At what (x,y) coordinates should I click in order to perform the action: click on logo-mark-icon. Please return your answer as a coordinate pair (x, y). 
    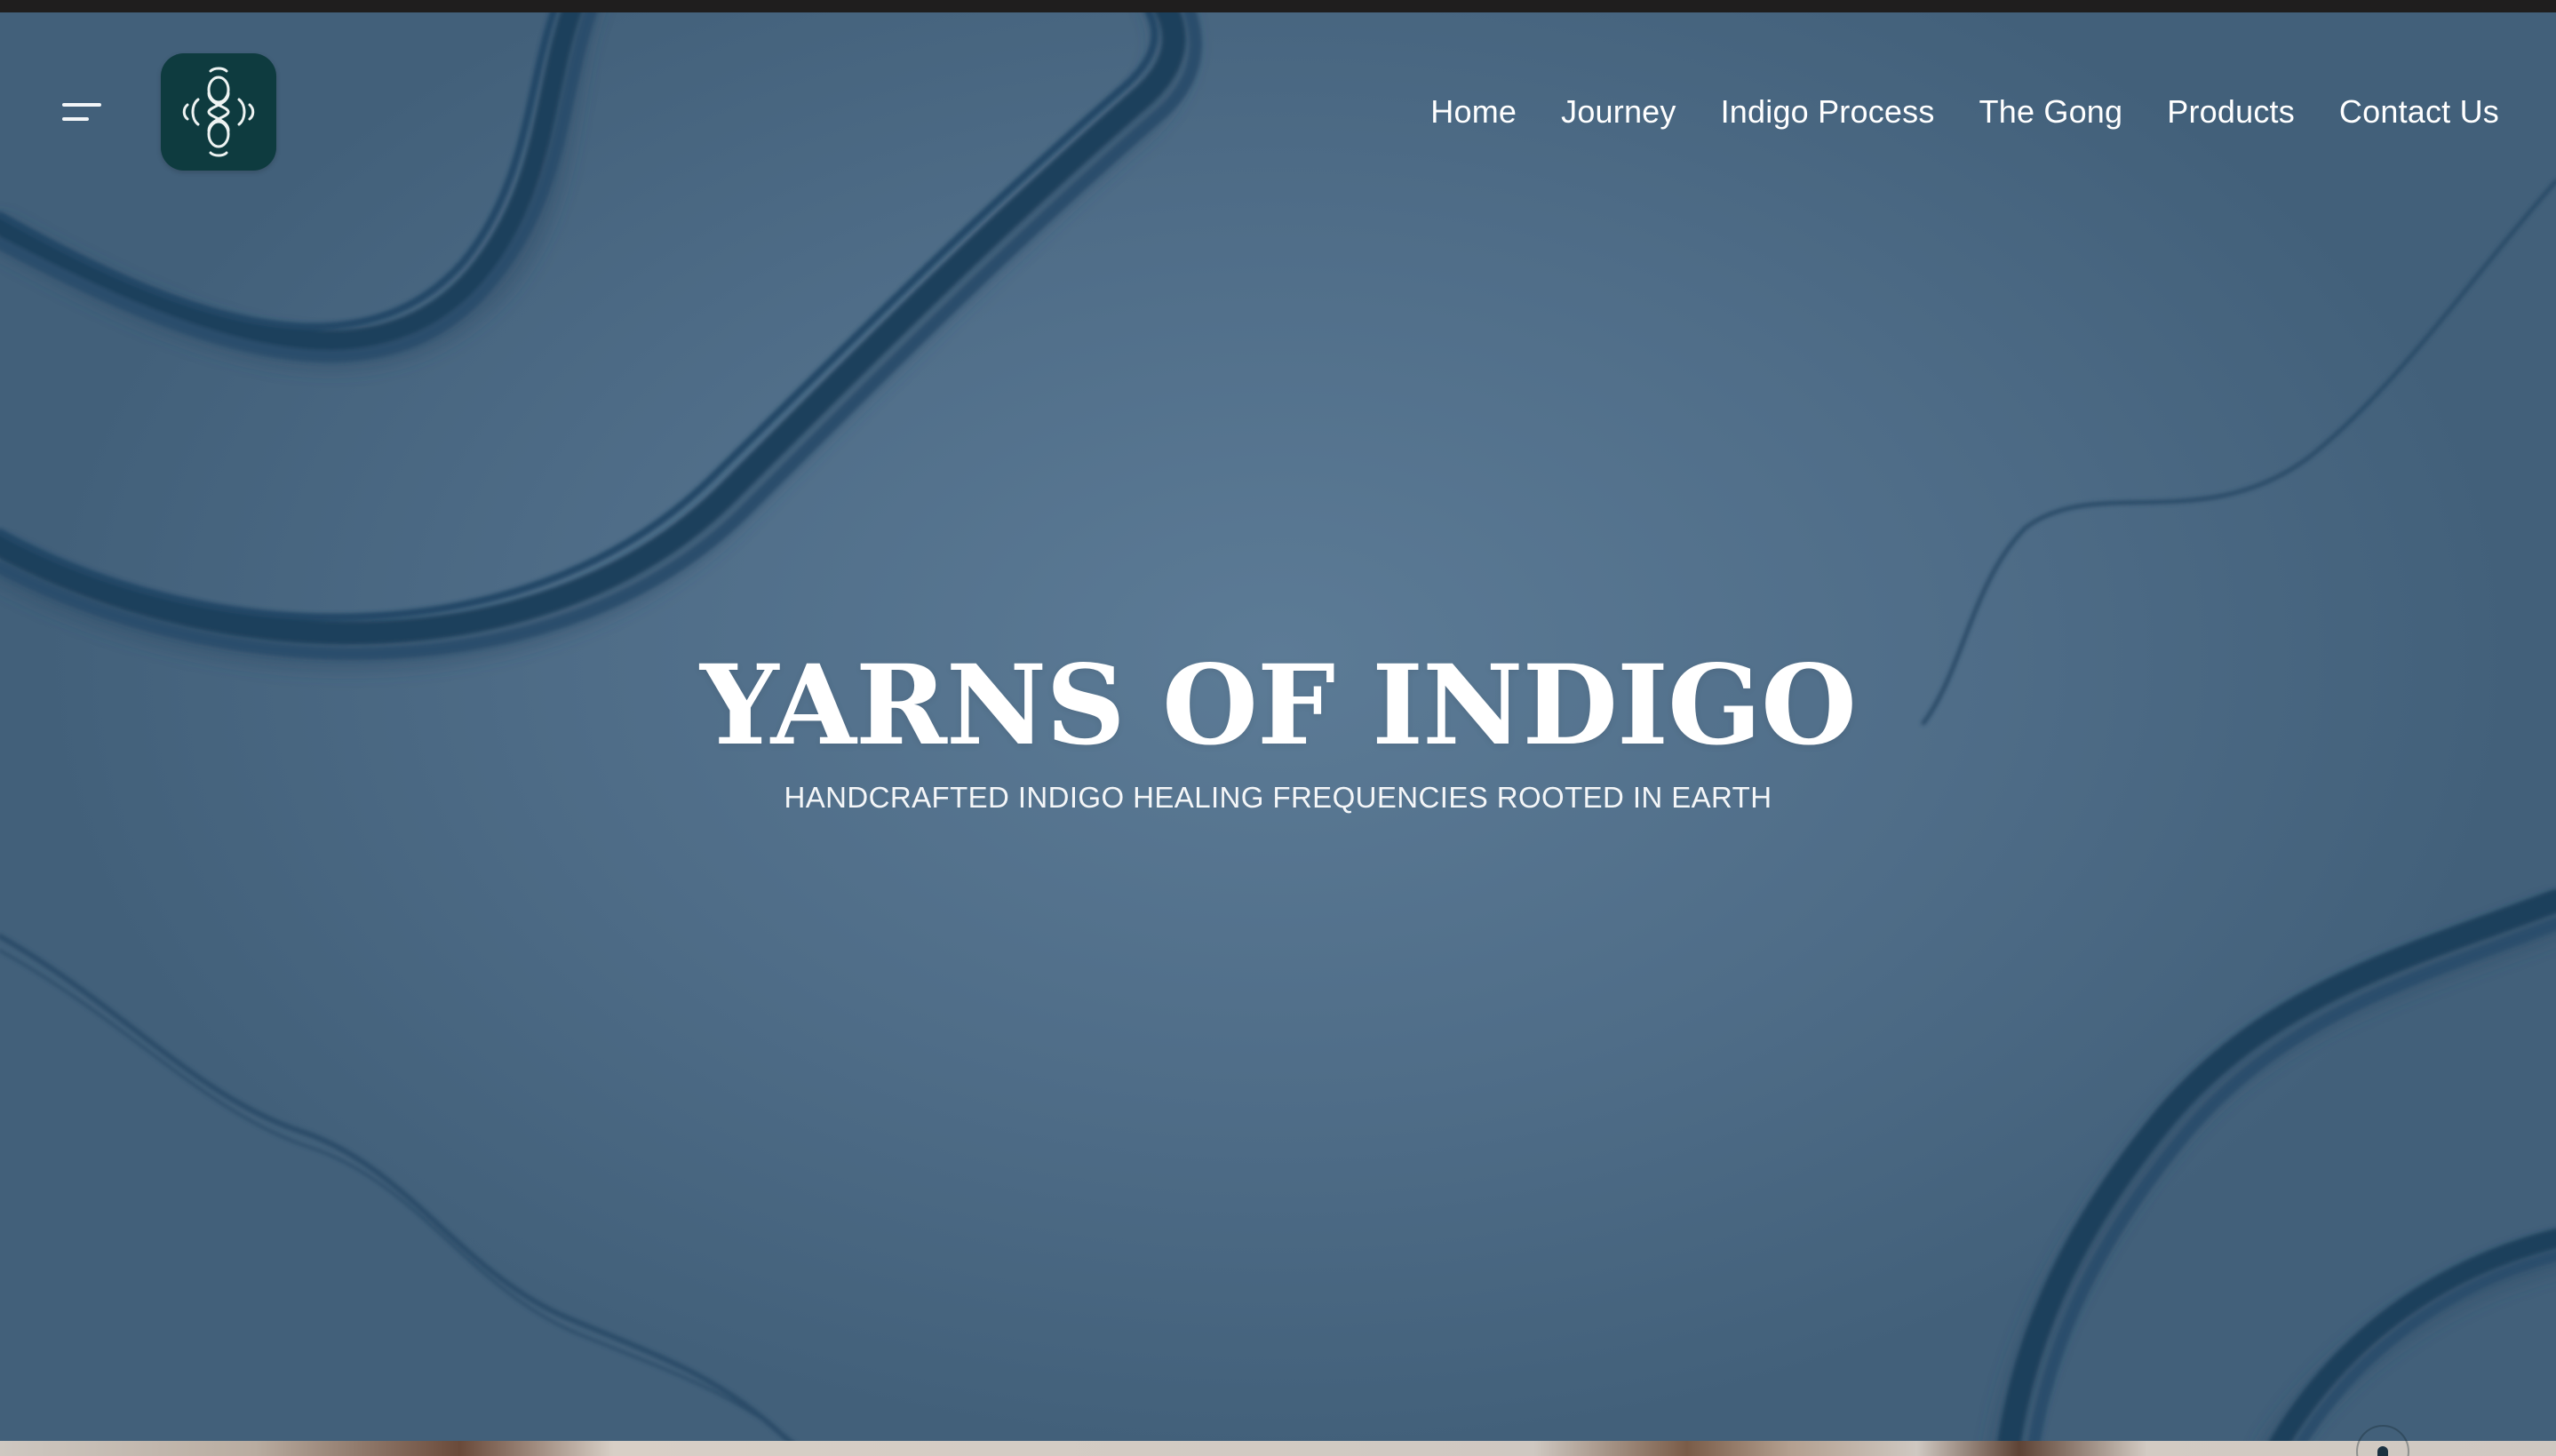
    Looking at the image, I should click on (219, 112).